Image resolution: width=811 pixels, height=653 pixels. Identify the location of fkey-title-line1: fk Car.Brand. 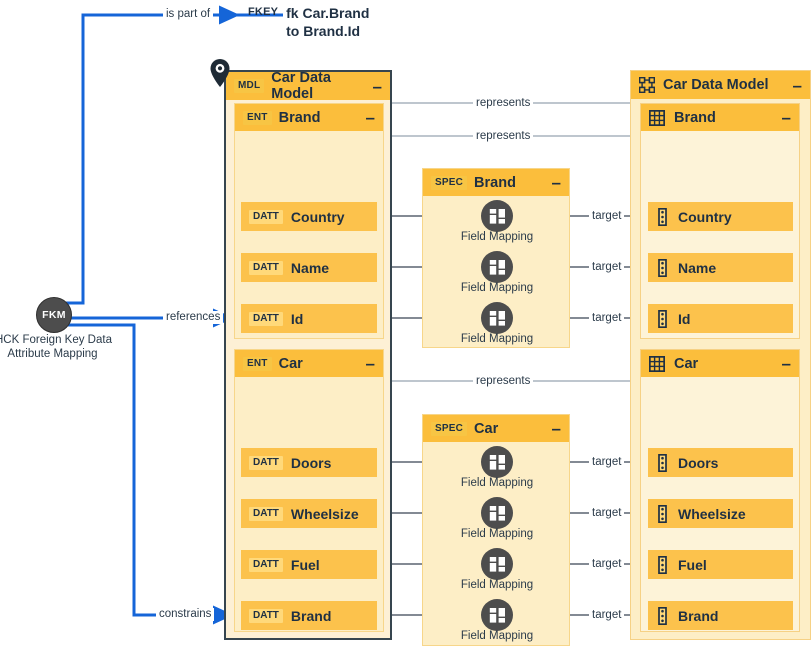
(328, 13).